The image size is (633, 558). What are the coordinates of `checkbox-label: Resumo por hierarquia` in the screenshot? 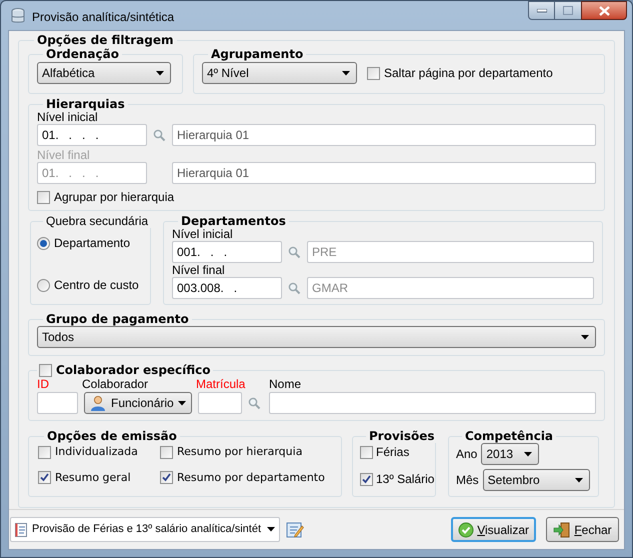 It's located at (239, 452).